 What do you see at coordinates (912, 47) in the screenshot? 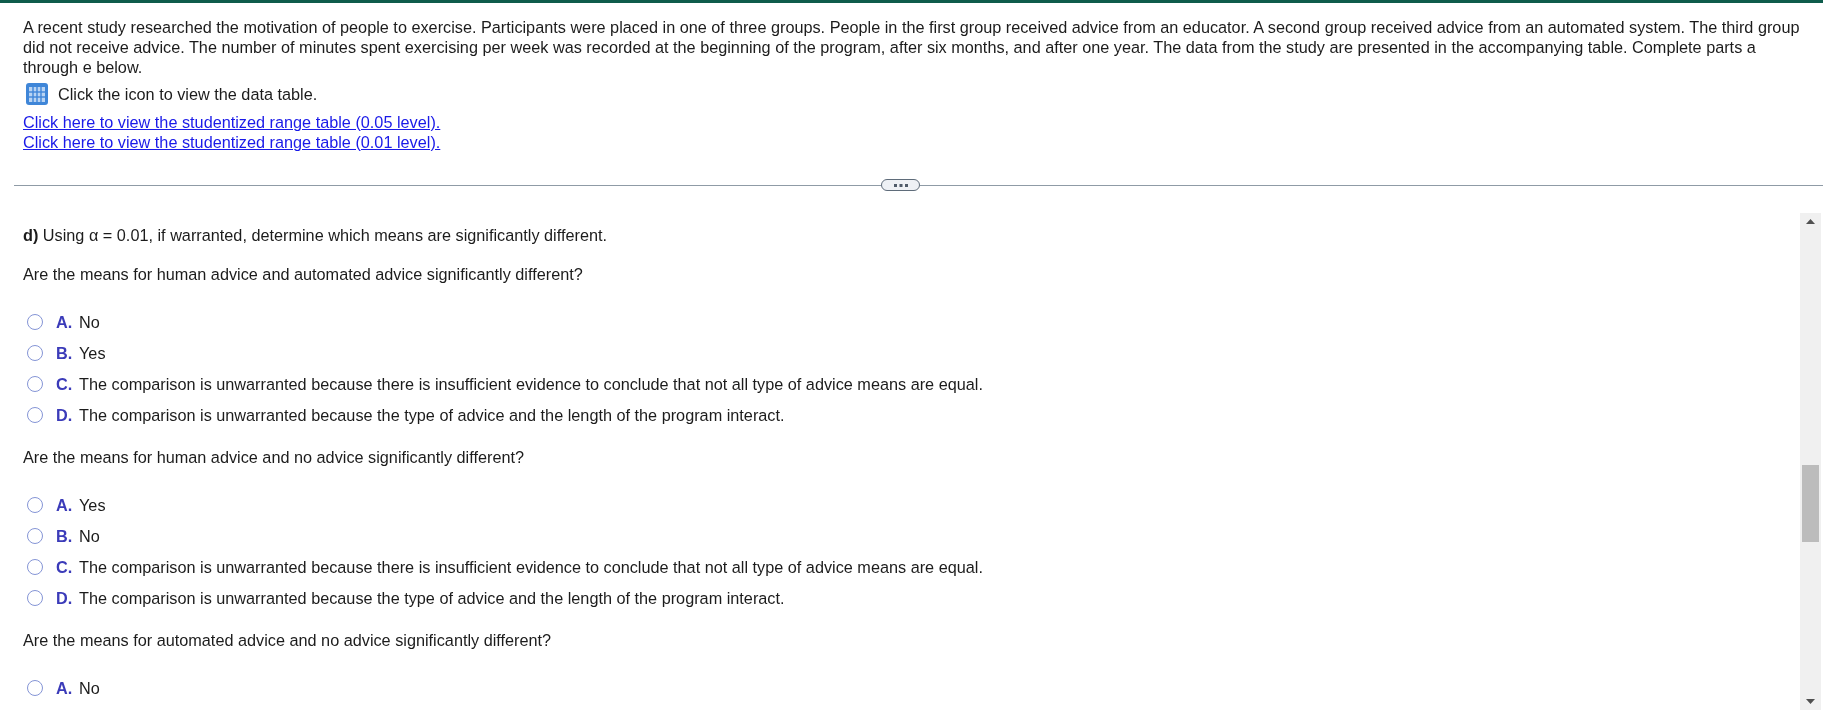
I see `problem-statement: A recent study researched the motivation of people to exercise. Participants were placed in one of three groups. People in the first group received advice from an educator. A second group received advice from an automated system. The third group did not receive advice. The number of minutes spent exercising per week was recorded at the beginning of the program, after six months, and after one year. The data from the study are presented in the accompanying table. Complete parts a through e below.` at bounding box center [912, 47].